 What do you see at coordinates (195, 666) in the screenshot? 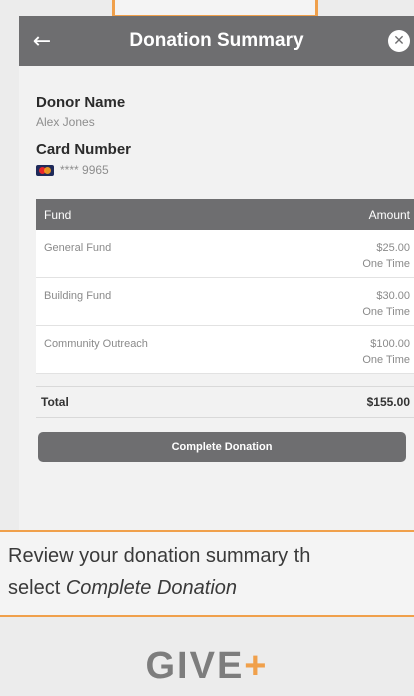
I see `logo-text: GIVE` at bounding box center [195, 666].